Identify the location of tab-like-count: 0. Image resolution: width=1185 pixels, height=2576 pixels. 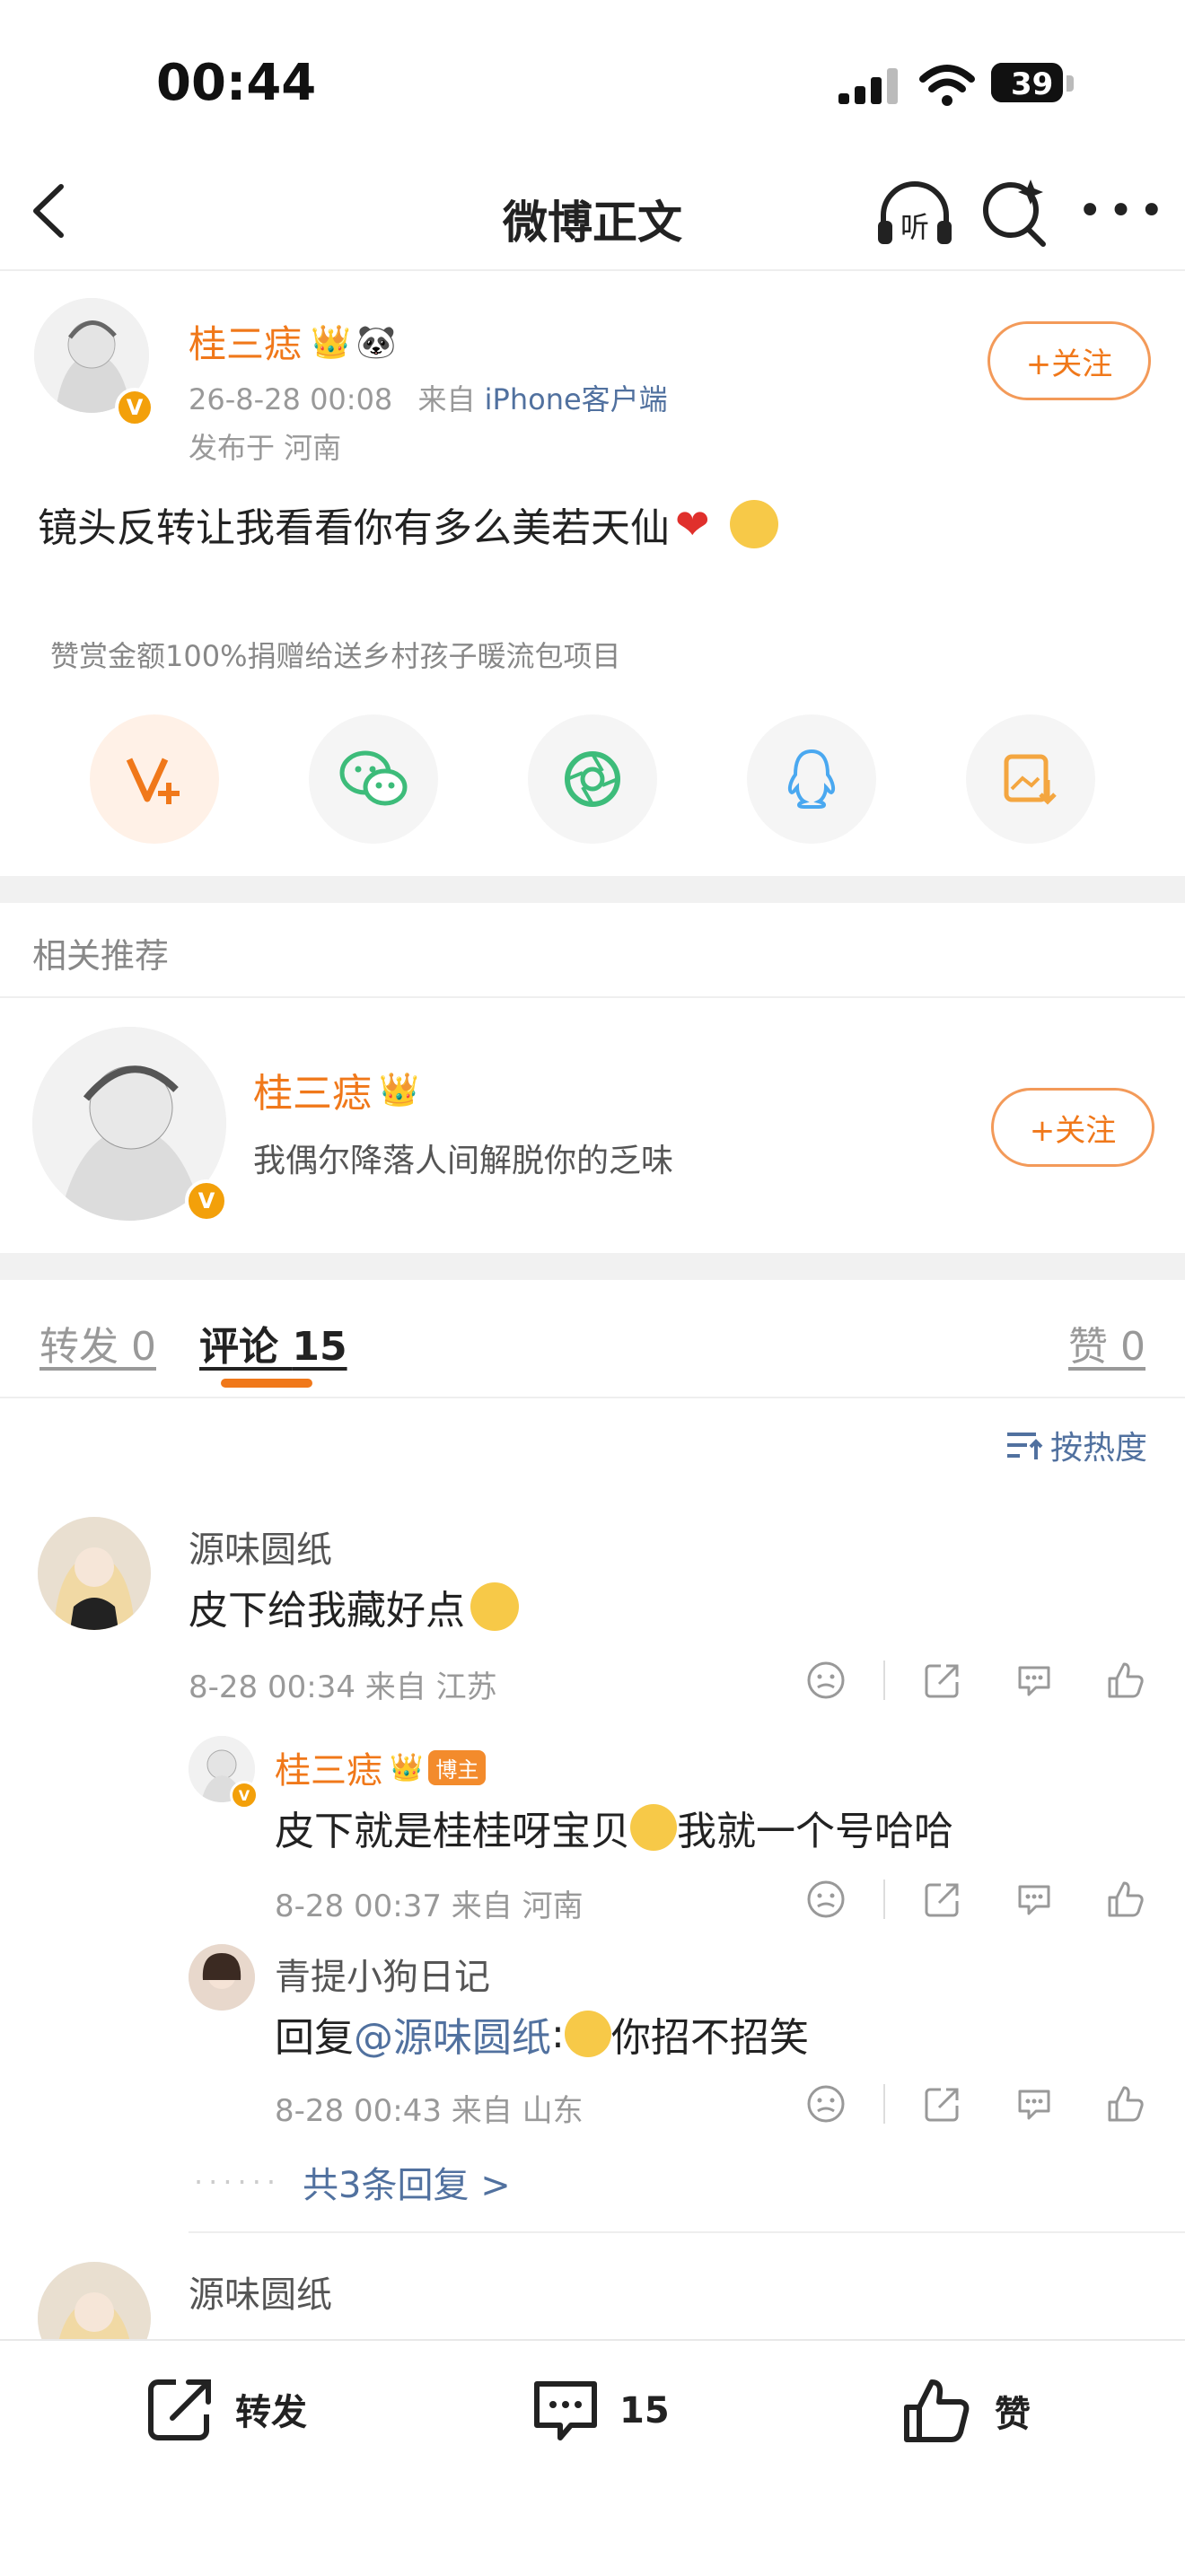
(1133, 1347).